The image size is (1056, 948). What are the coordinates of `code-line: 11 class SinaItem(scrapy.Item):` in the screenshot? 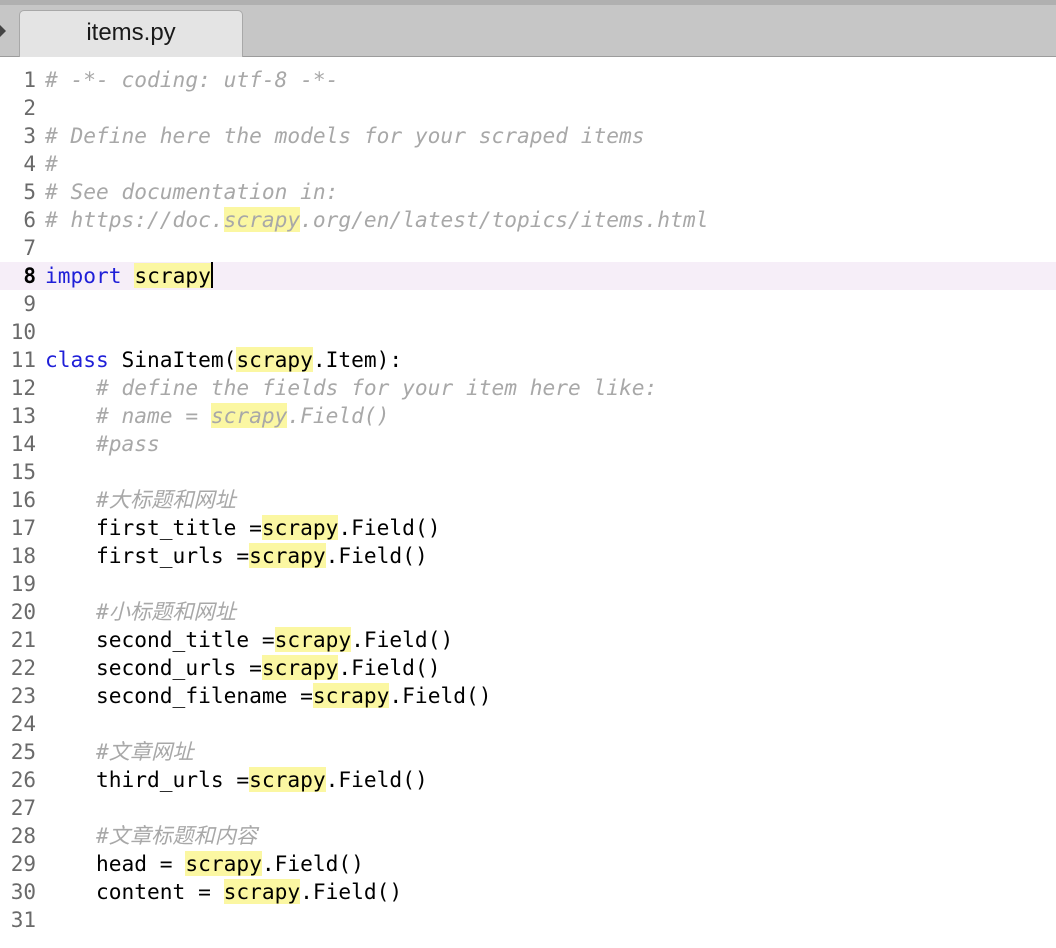 It's located at (528, 360).